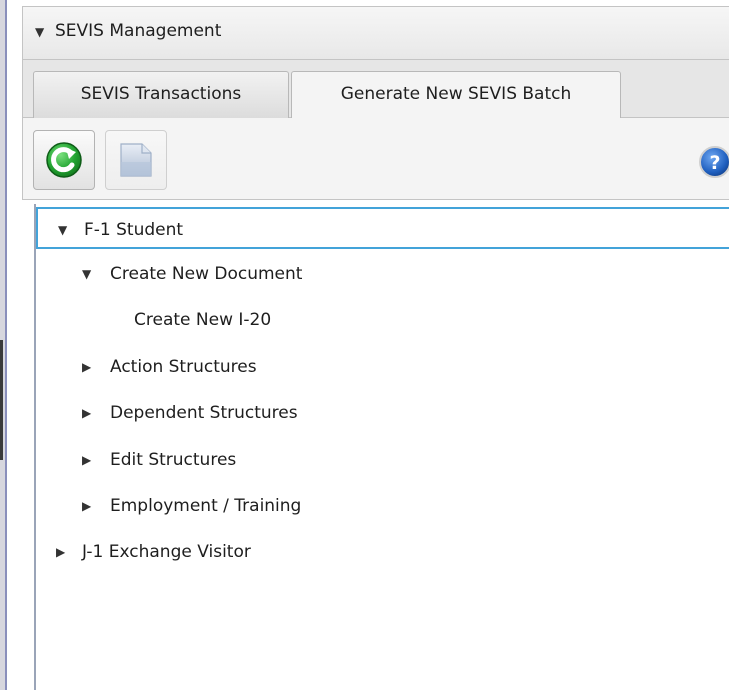 The width and height of the screenshot is (729, 690). Describe the element at coordinates (138, 31) in the screenshot. I see `pane-title: SEVIS Management` at that location.